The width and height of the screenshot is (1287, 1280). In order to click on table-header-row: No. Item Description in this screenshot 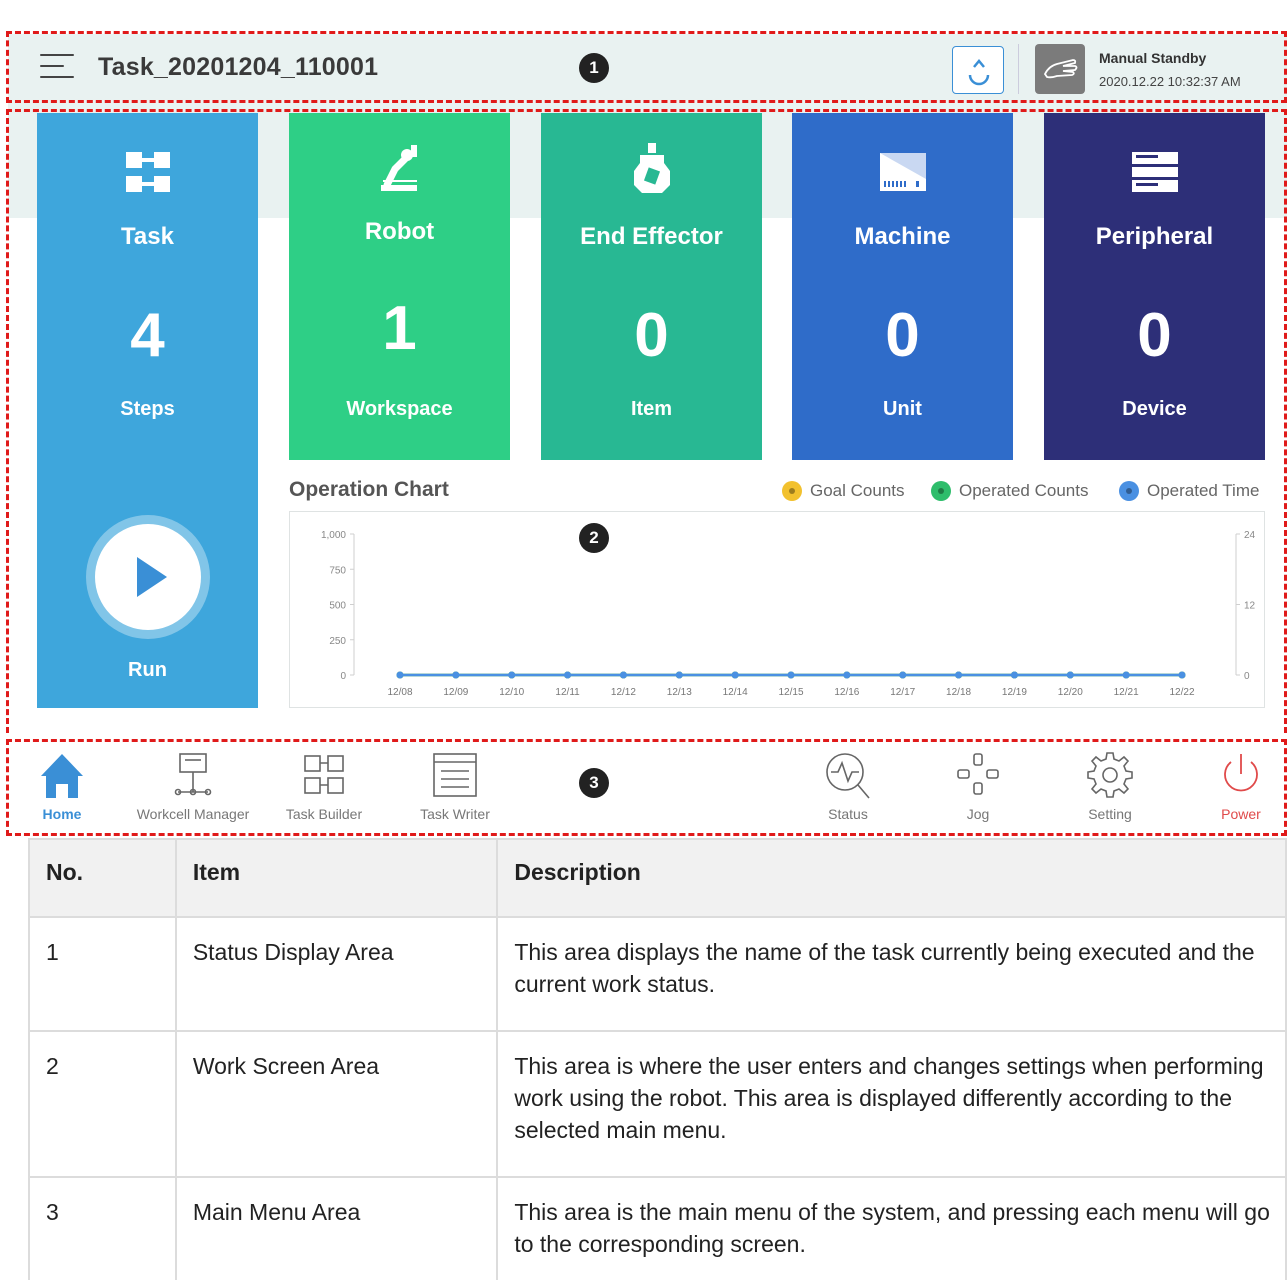, I will do `click(657, 878)`.